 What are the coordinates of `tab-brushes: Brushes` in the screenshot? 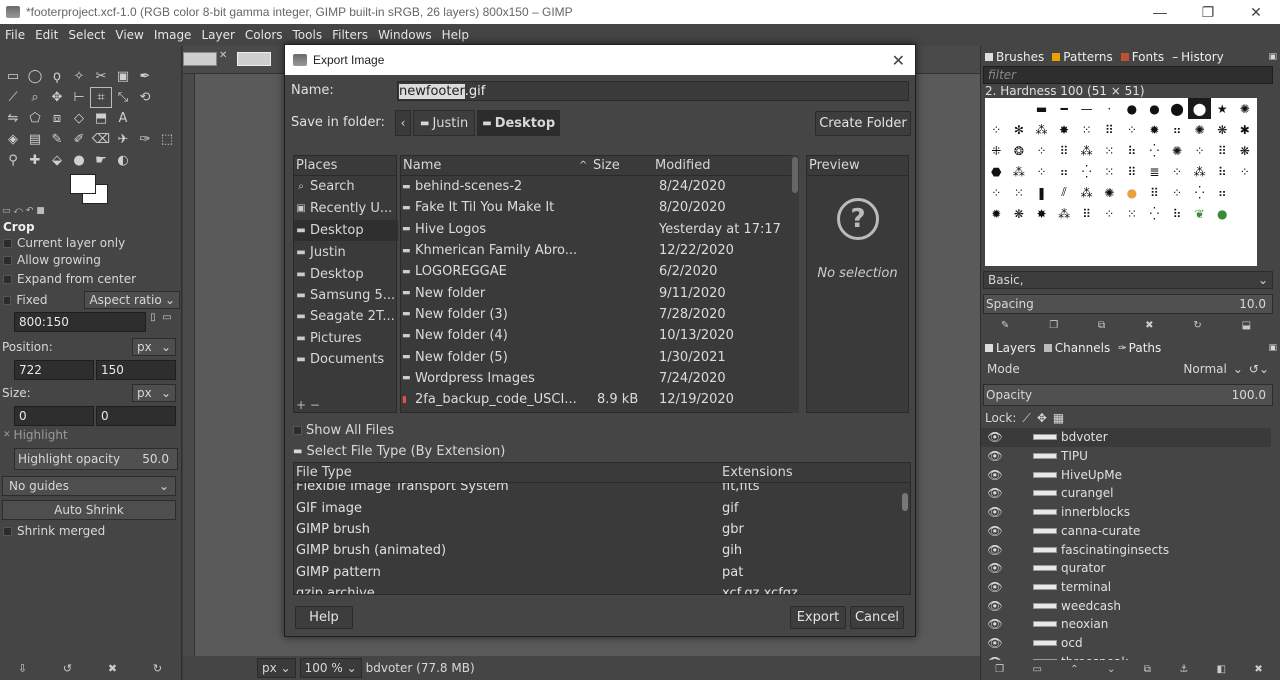 It's located at (1014, 57).